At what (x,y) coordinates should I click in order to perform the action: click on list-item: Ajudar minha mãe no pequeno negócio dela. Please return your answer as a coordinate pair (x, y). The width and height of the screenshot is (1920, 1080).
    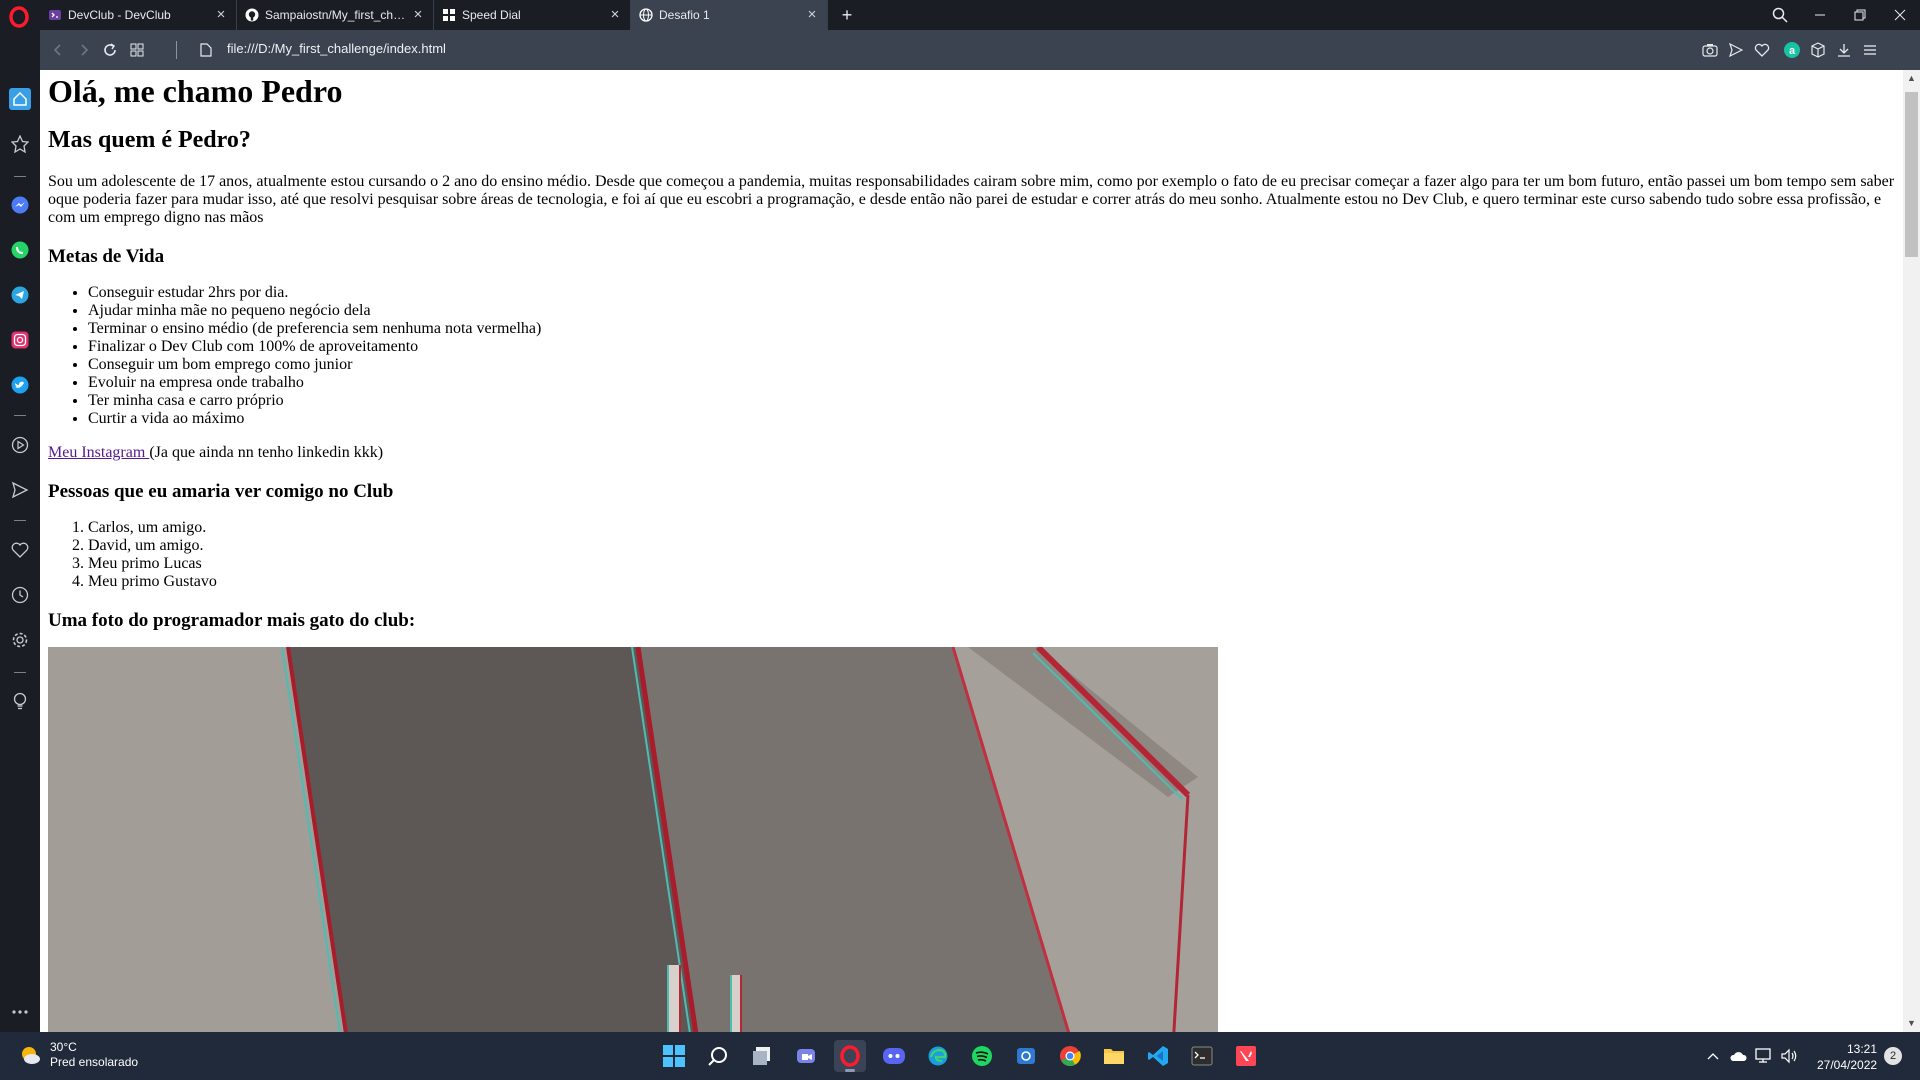
    Looking at the image, I should click on (992, 311).